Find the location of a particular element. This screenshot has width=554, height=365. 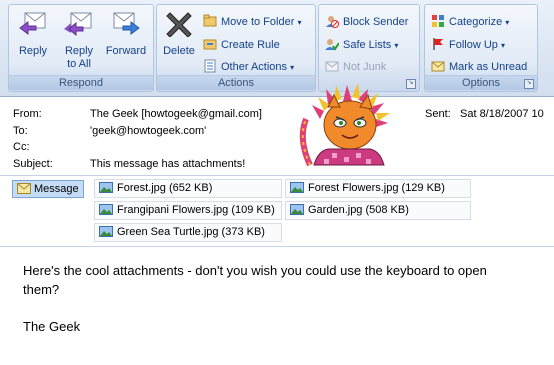

attachment-item: Garden.jpg (508 KB) is located at coordinates (378, 210).